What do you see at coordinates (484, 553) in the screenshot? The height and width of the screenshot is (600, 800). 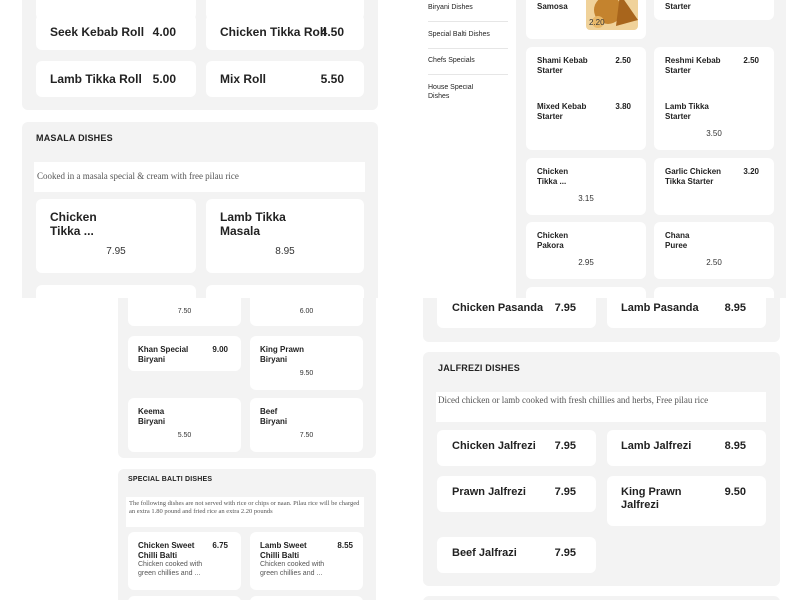 I see `item-name: Beef Jalfrazi` at bounding box center [484, 553].